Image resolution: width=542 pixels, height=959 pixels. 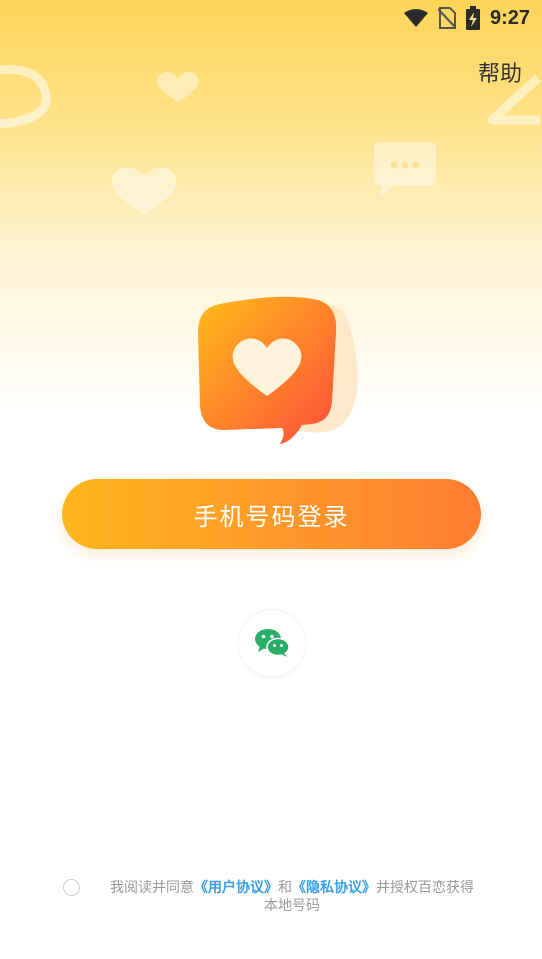 What do you see at coordinates (236, 887) in the screenshot?
I see `user-agreement-link: 《用户协议》` at bounding box center [236, 887].